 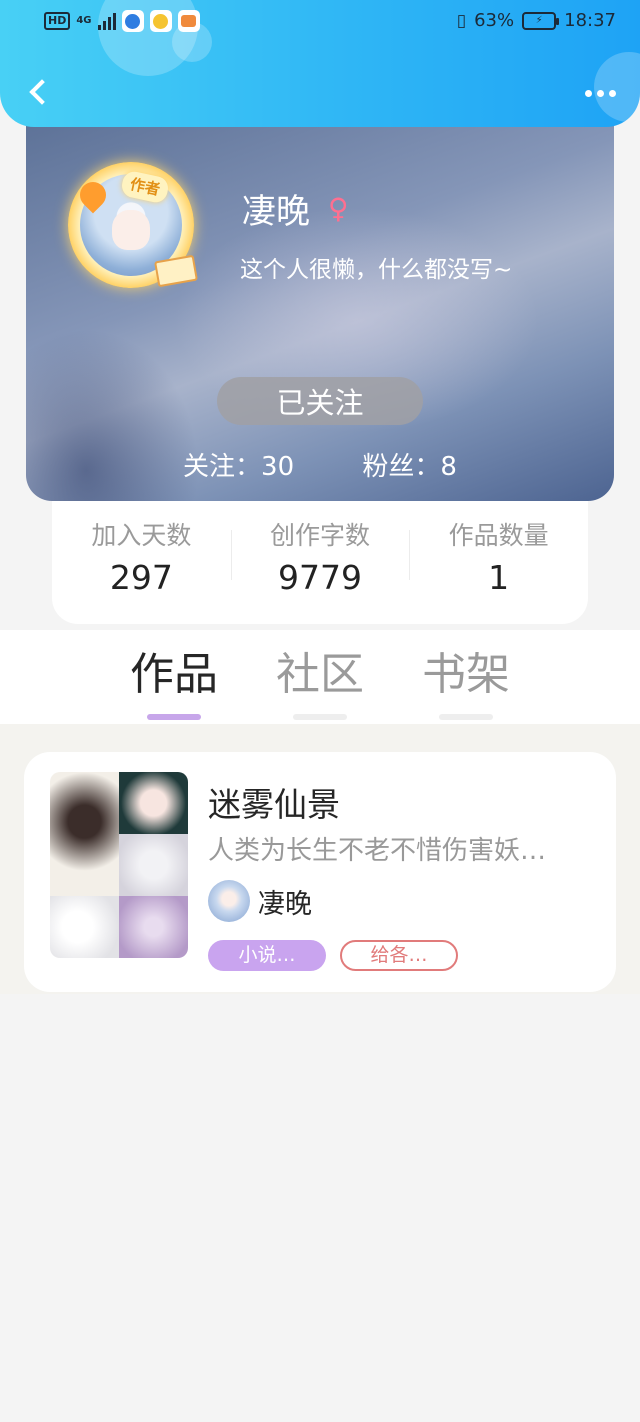 I want to click on top-header: HD 4G ▯ 63% ⚡ 18:37, so click(x=320, y=63).